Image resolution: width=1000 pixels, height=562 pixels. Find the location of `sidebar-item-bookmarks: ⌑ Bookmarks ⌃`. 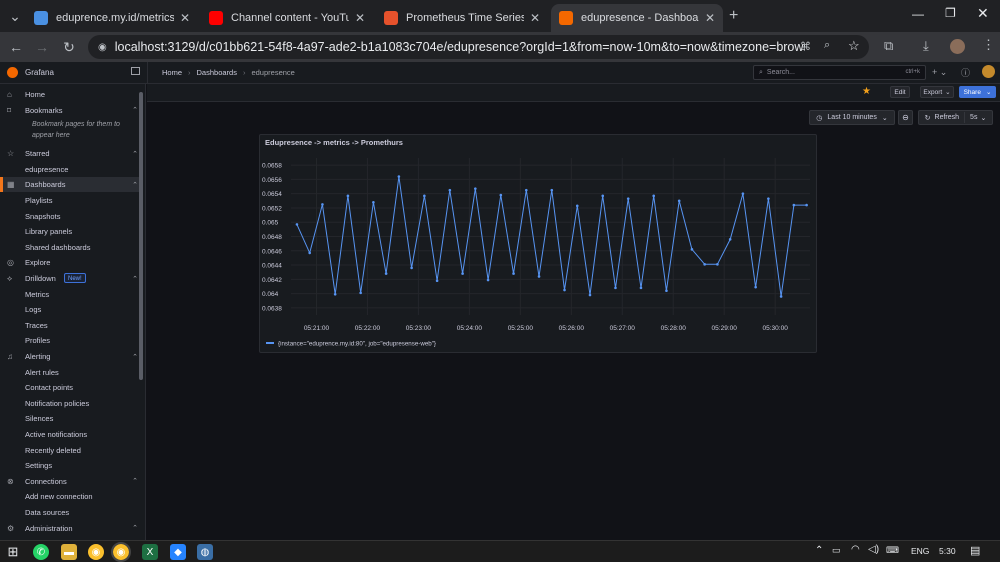

sidebar-item-bookmarks: ⌑ Bookmarks ⌃ is located at coordinates (70, 110).